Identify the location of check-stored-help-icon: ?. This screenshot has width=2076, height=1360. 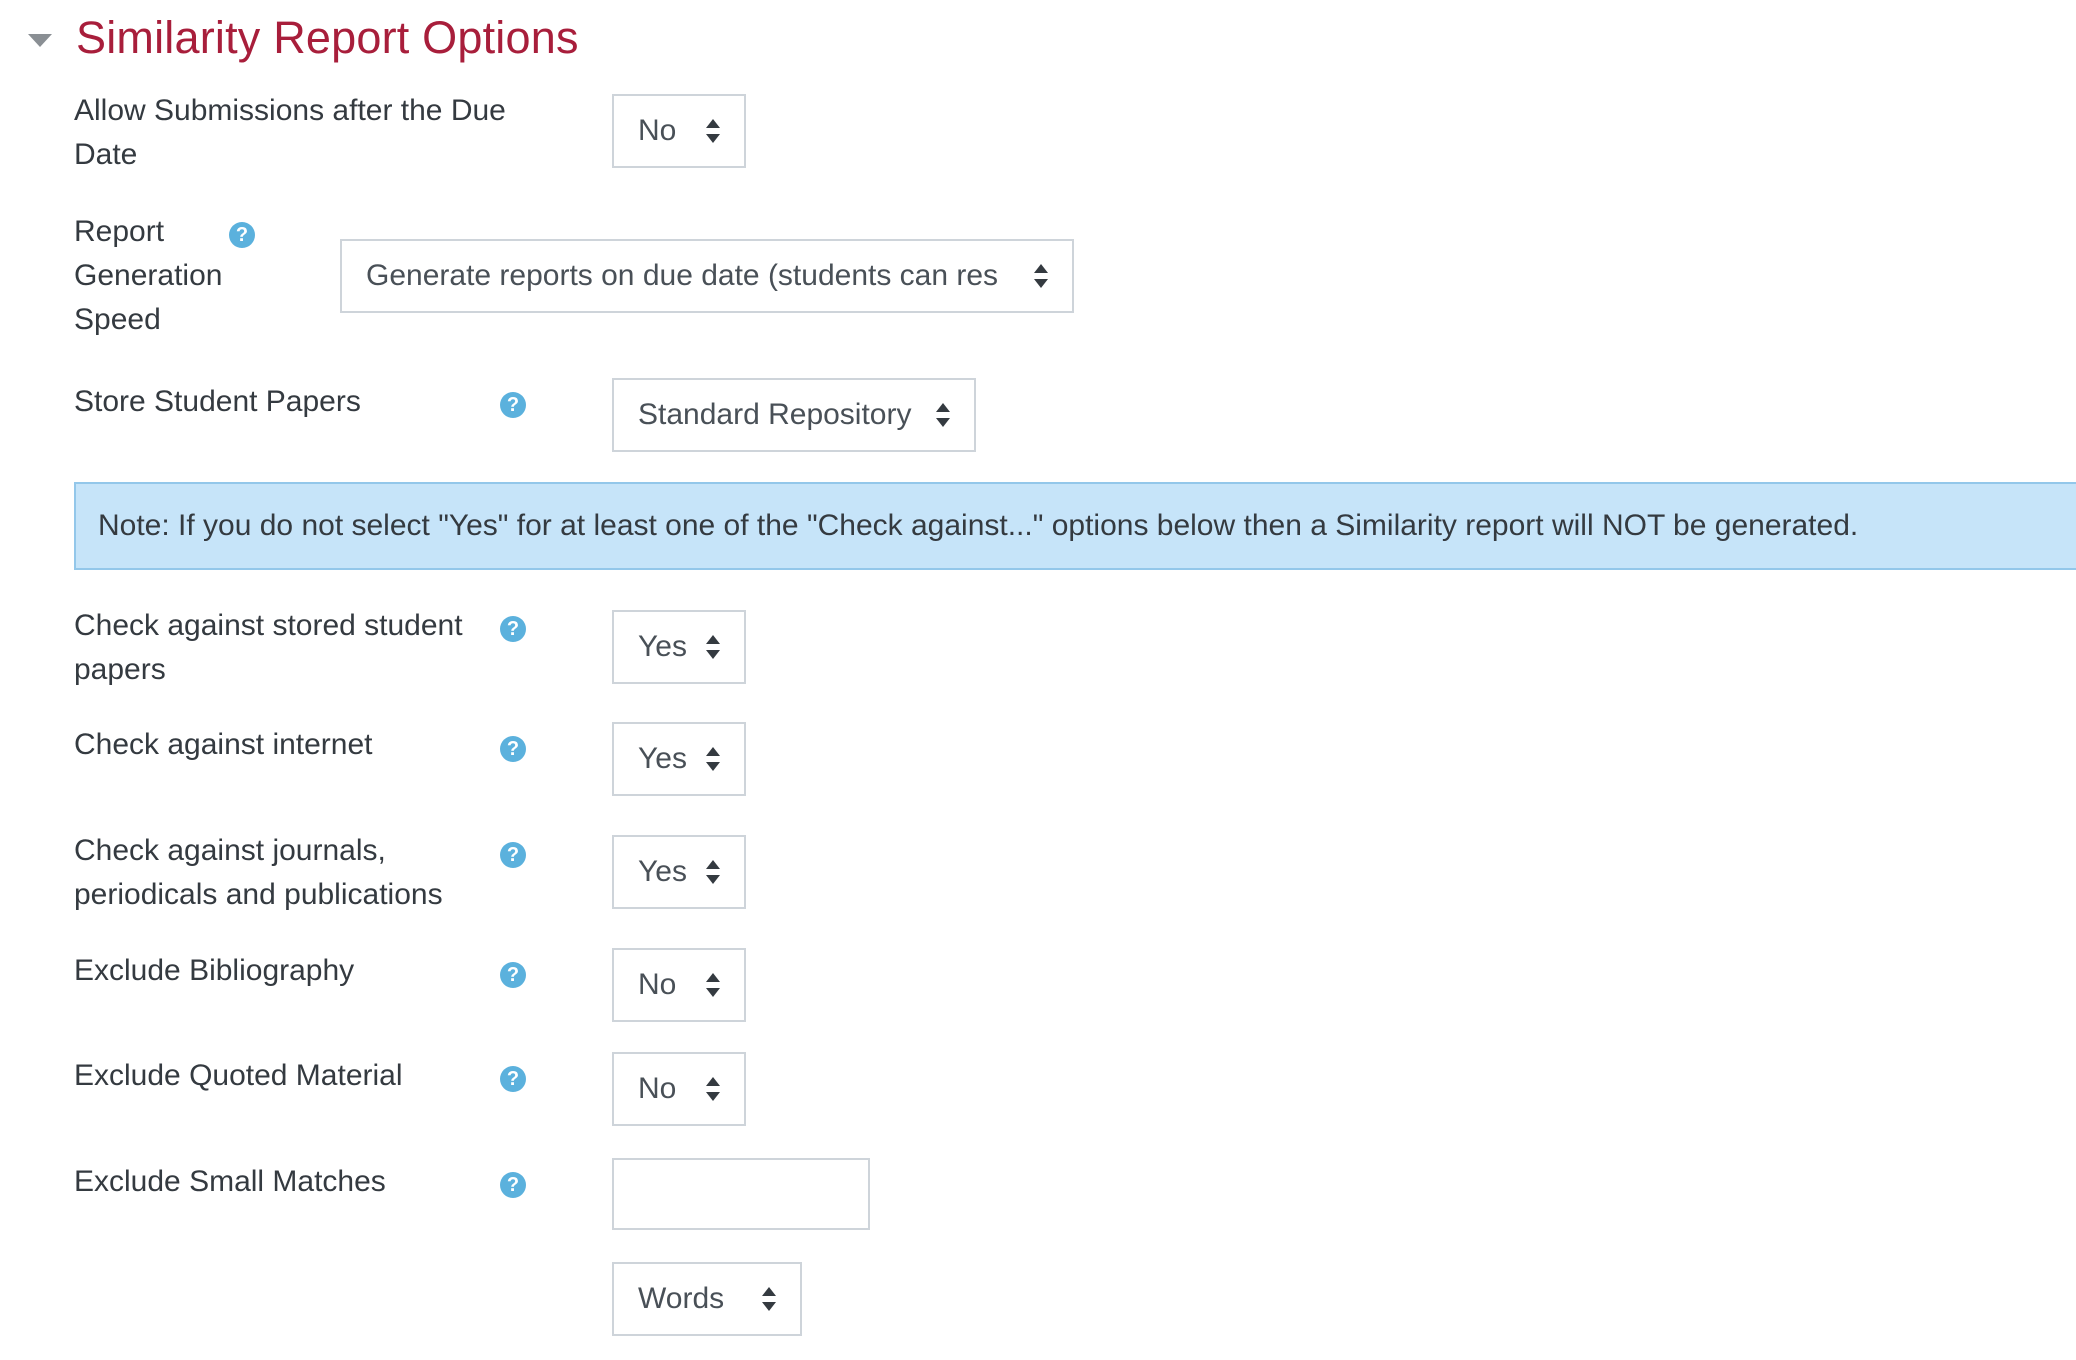
(513, 629).